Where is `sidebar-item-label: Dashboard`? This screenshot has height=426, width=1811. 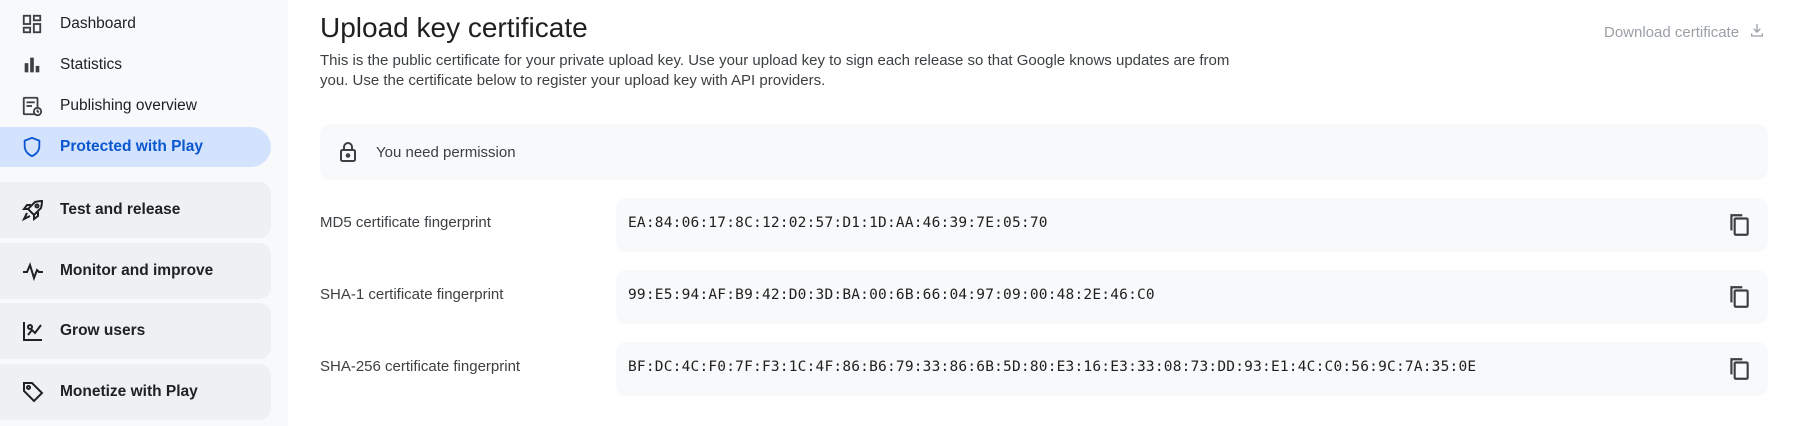 sidebar-item-label: Dashboard is located at coordinates (98, 23).